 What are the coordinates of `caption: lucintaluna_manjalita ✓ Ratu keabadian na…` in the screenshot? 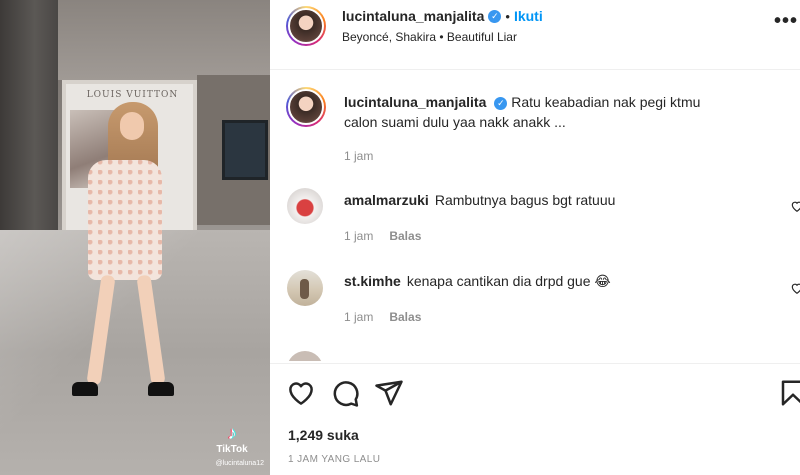 It's located at (529, 112).